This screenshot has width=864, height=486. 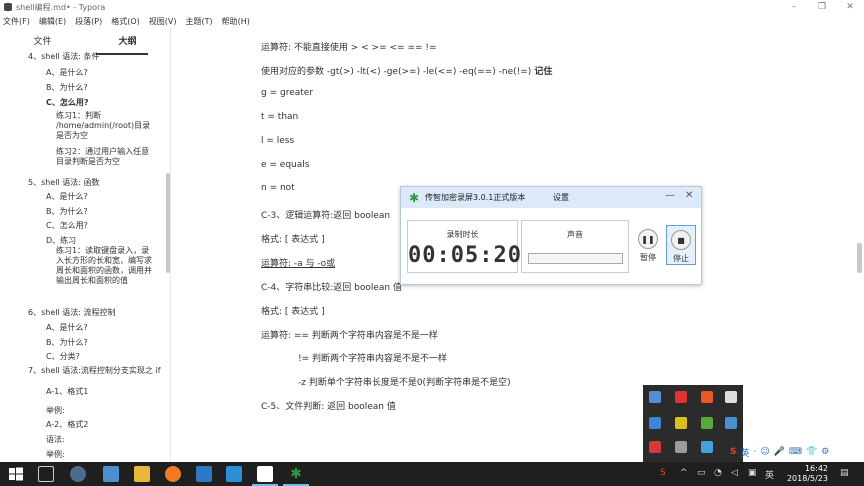 I want to click on outline-item: 5、shell 语法: 函数, so click(x=94, y=183).